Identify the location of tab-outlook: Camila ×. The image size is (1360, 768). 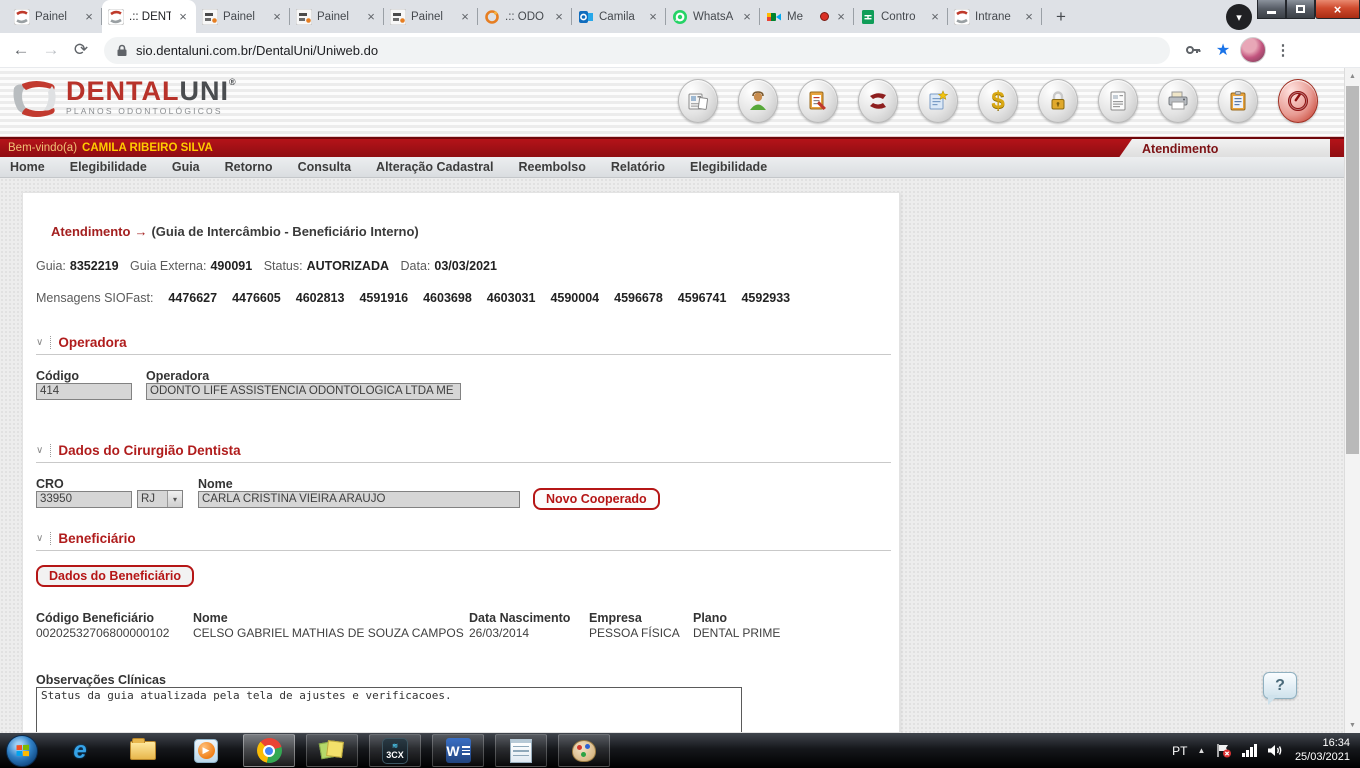
(619, 16).